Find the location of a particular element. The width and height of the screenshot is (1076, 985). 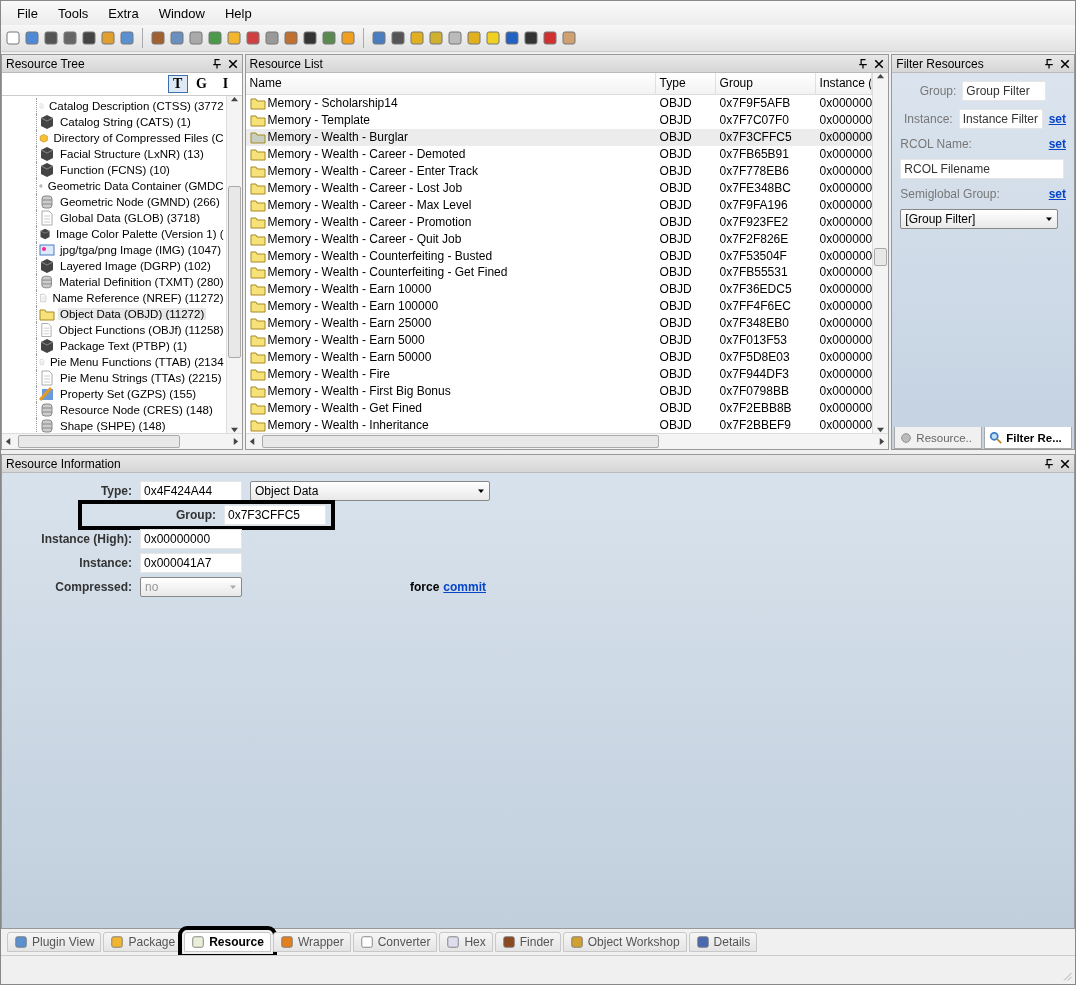

menu-item: Window is located at coordinates (181, 13).